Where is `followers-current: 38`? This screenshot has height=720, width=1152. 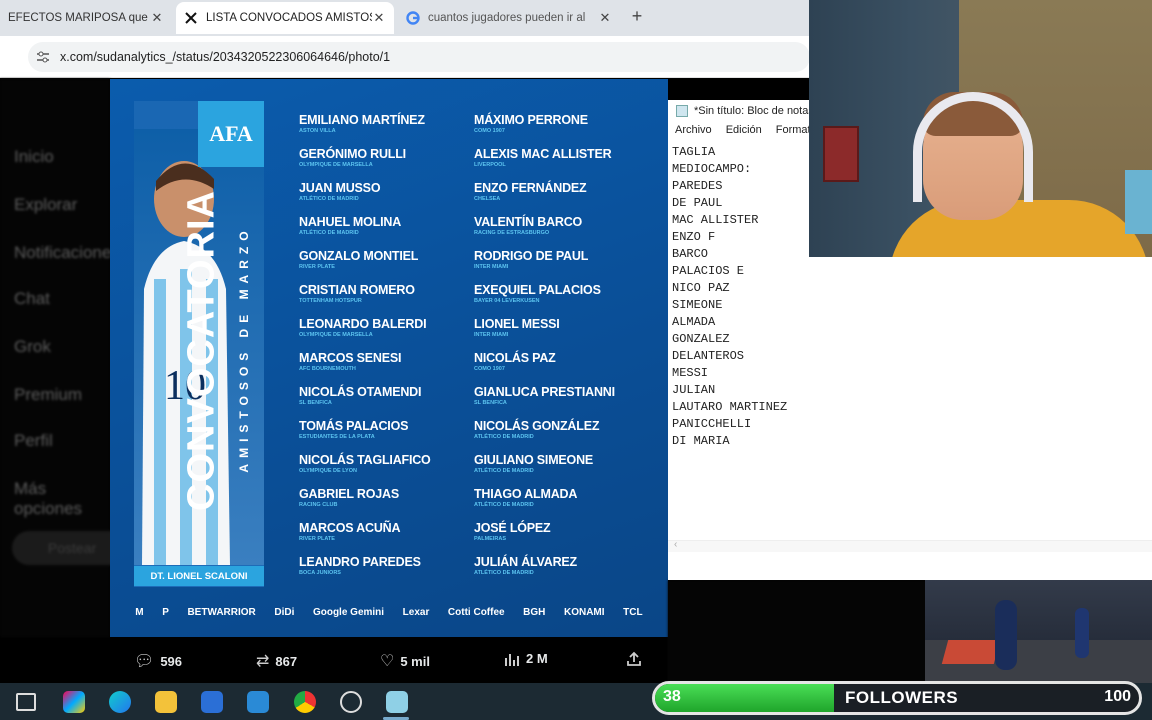
followers-current: 38 is located at coordinates (672, 696).